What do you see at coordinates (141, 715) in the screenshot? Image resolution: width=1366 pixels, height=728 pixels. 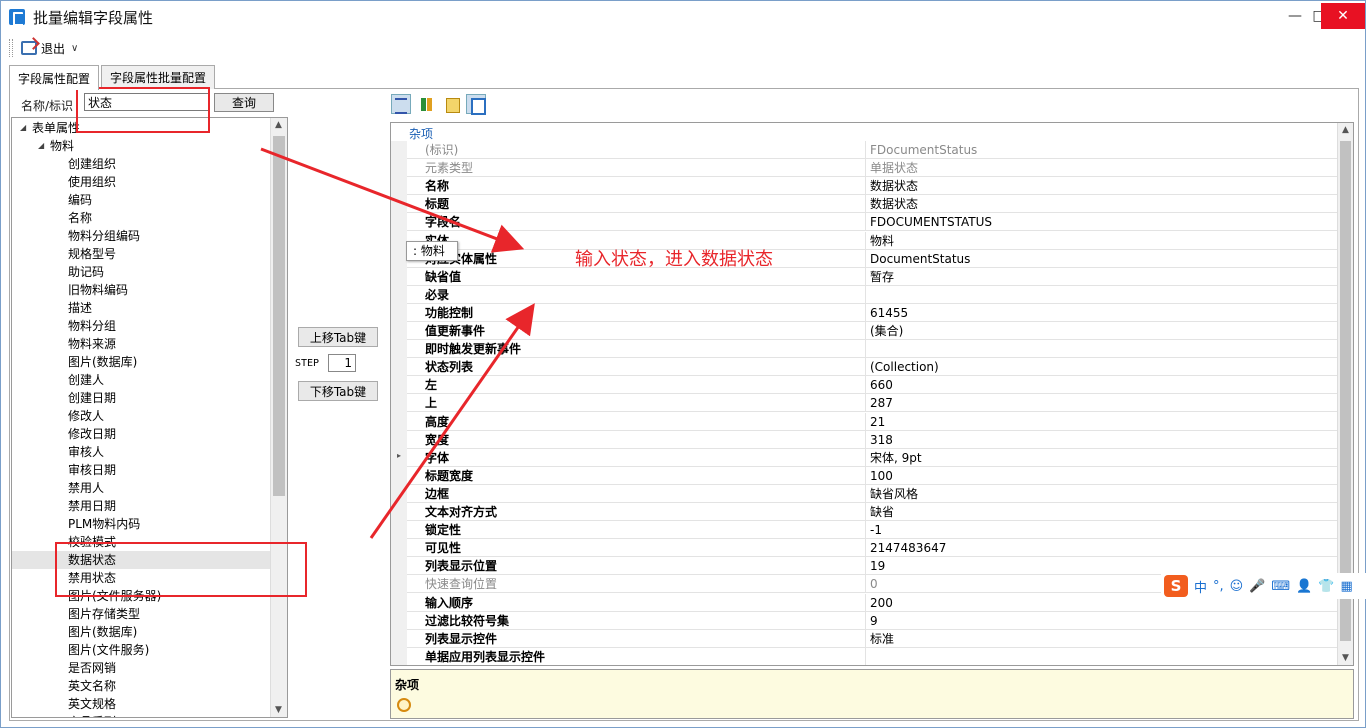 I see `tree-item: 产品系列` at bounding box center [141, 715].